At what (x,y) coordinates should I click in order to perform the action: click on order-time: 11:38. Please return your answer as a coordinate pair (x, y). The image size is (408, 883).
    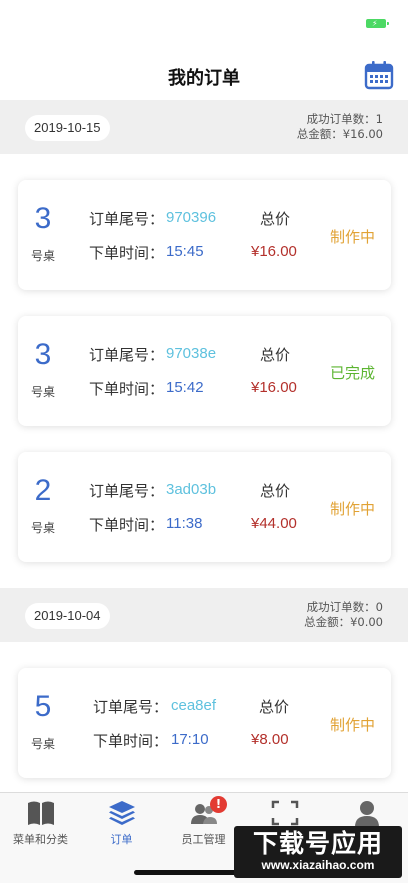
    Looking at the image, I should click on (184, 523).